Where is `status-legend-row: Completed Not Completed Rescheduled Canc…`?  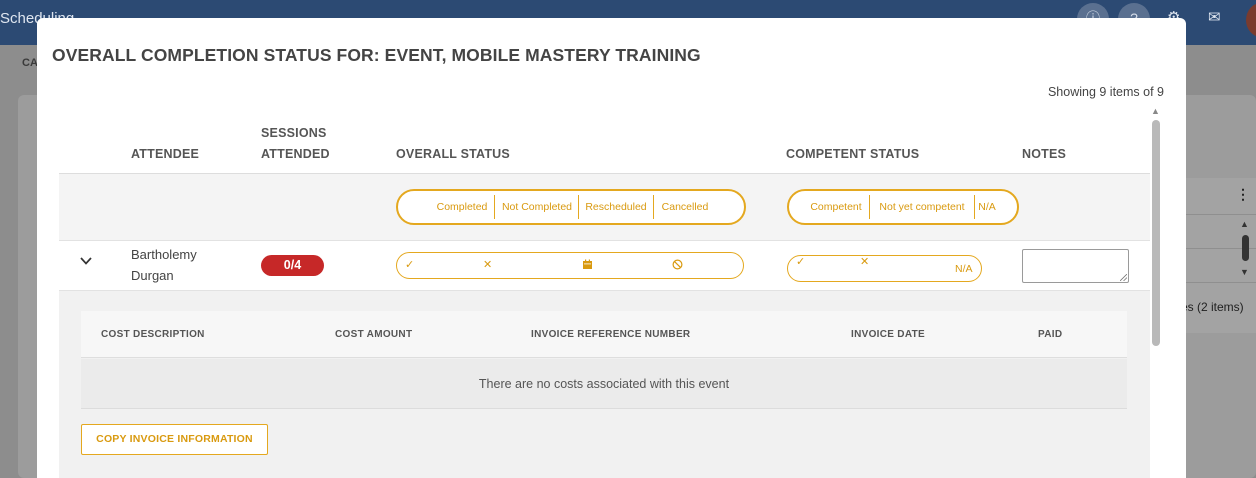 status-legend-row: Completed Not Completed Rescheduled Canc… is located at coordinates (604, 207).